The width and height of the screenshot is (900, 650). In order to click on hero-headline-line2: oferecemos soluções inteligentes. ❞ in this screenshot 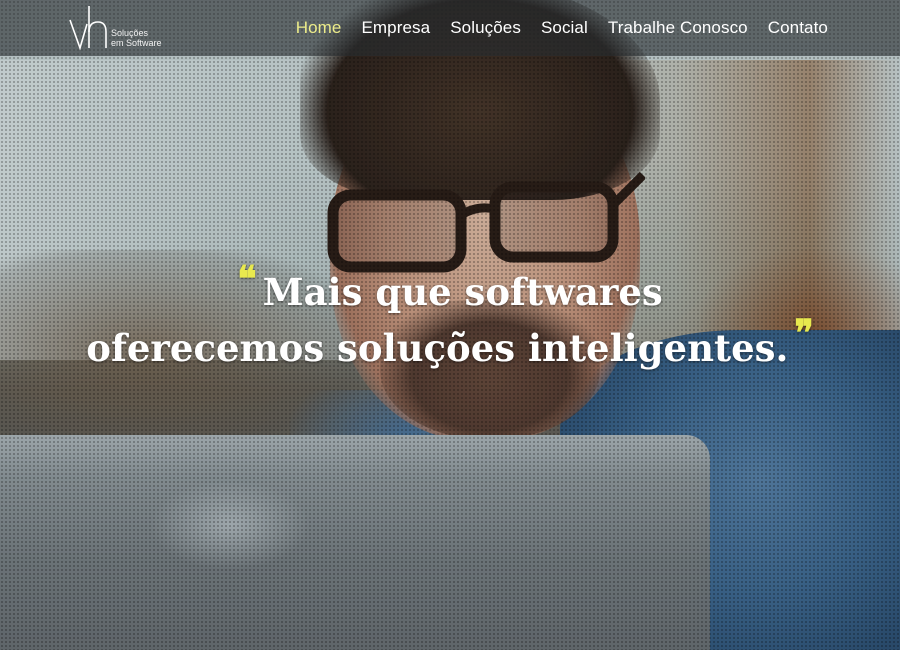, I will do `click(450, 341)`.